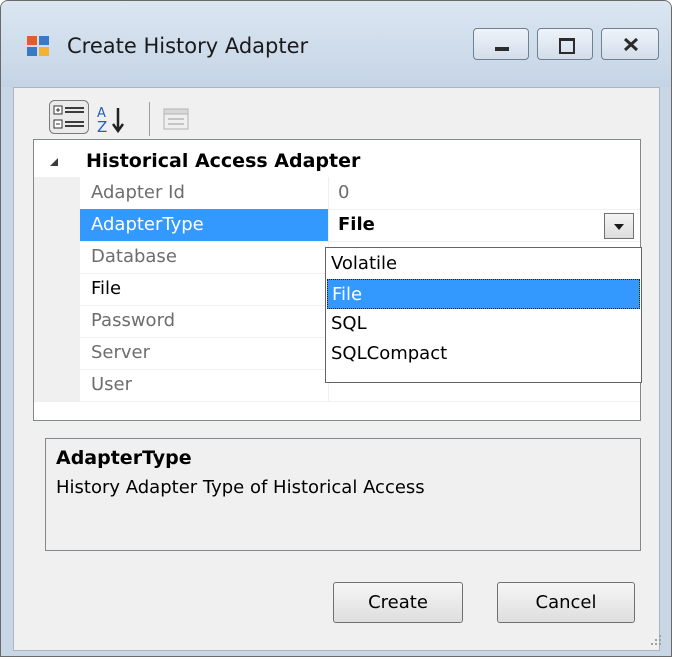  What do you see at coordinates (337, 193) in the screenshot?
I see `property-row-adapter-id: Adapter Id 0` at bounding box center [337, 193].